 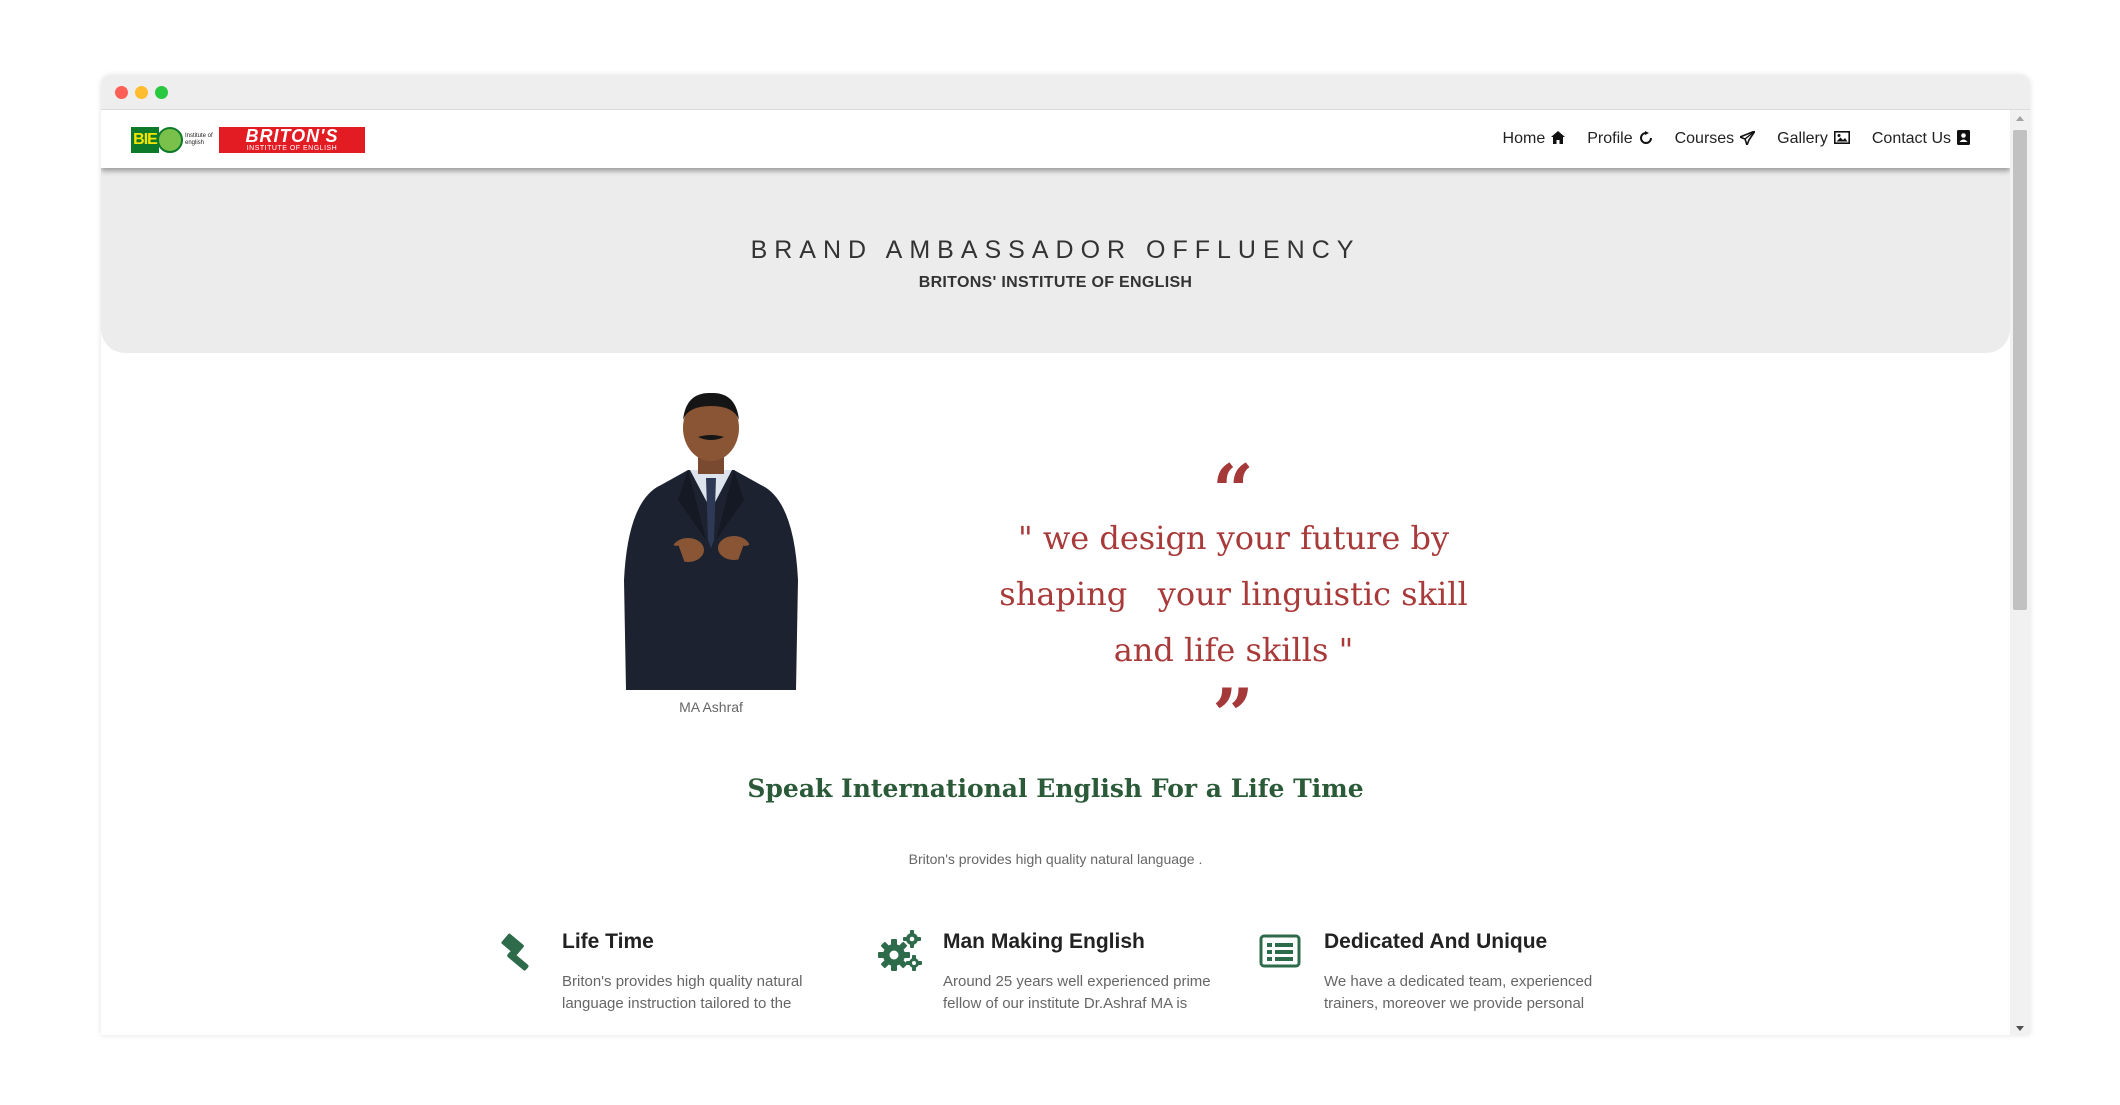 What do you see at coordinates (1610, 138) in the screenshot?
I see `nav-profile-label: Profile` at bounding box center [1610, 138].